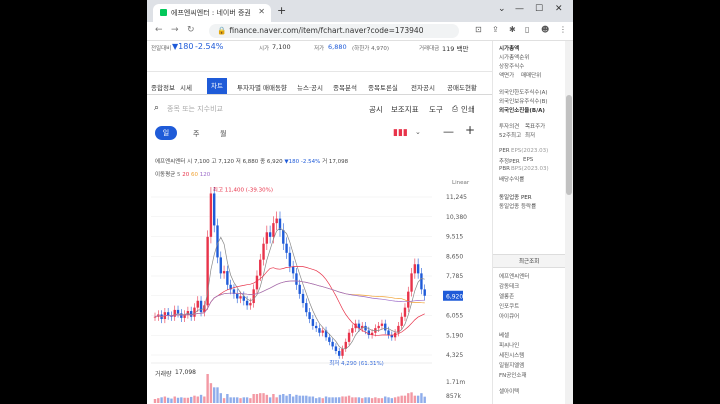 Image resolution: width=720 pixels, height=404 pixels. What do you see at coordinates (506, 296) in the screenshot?
I see `recent-item: 엘롱존` at bounding box center [506, 296].